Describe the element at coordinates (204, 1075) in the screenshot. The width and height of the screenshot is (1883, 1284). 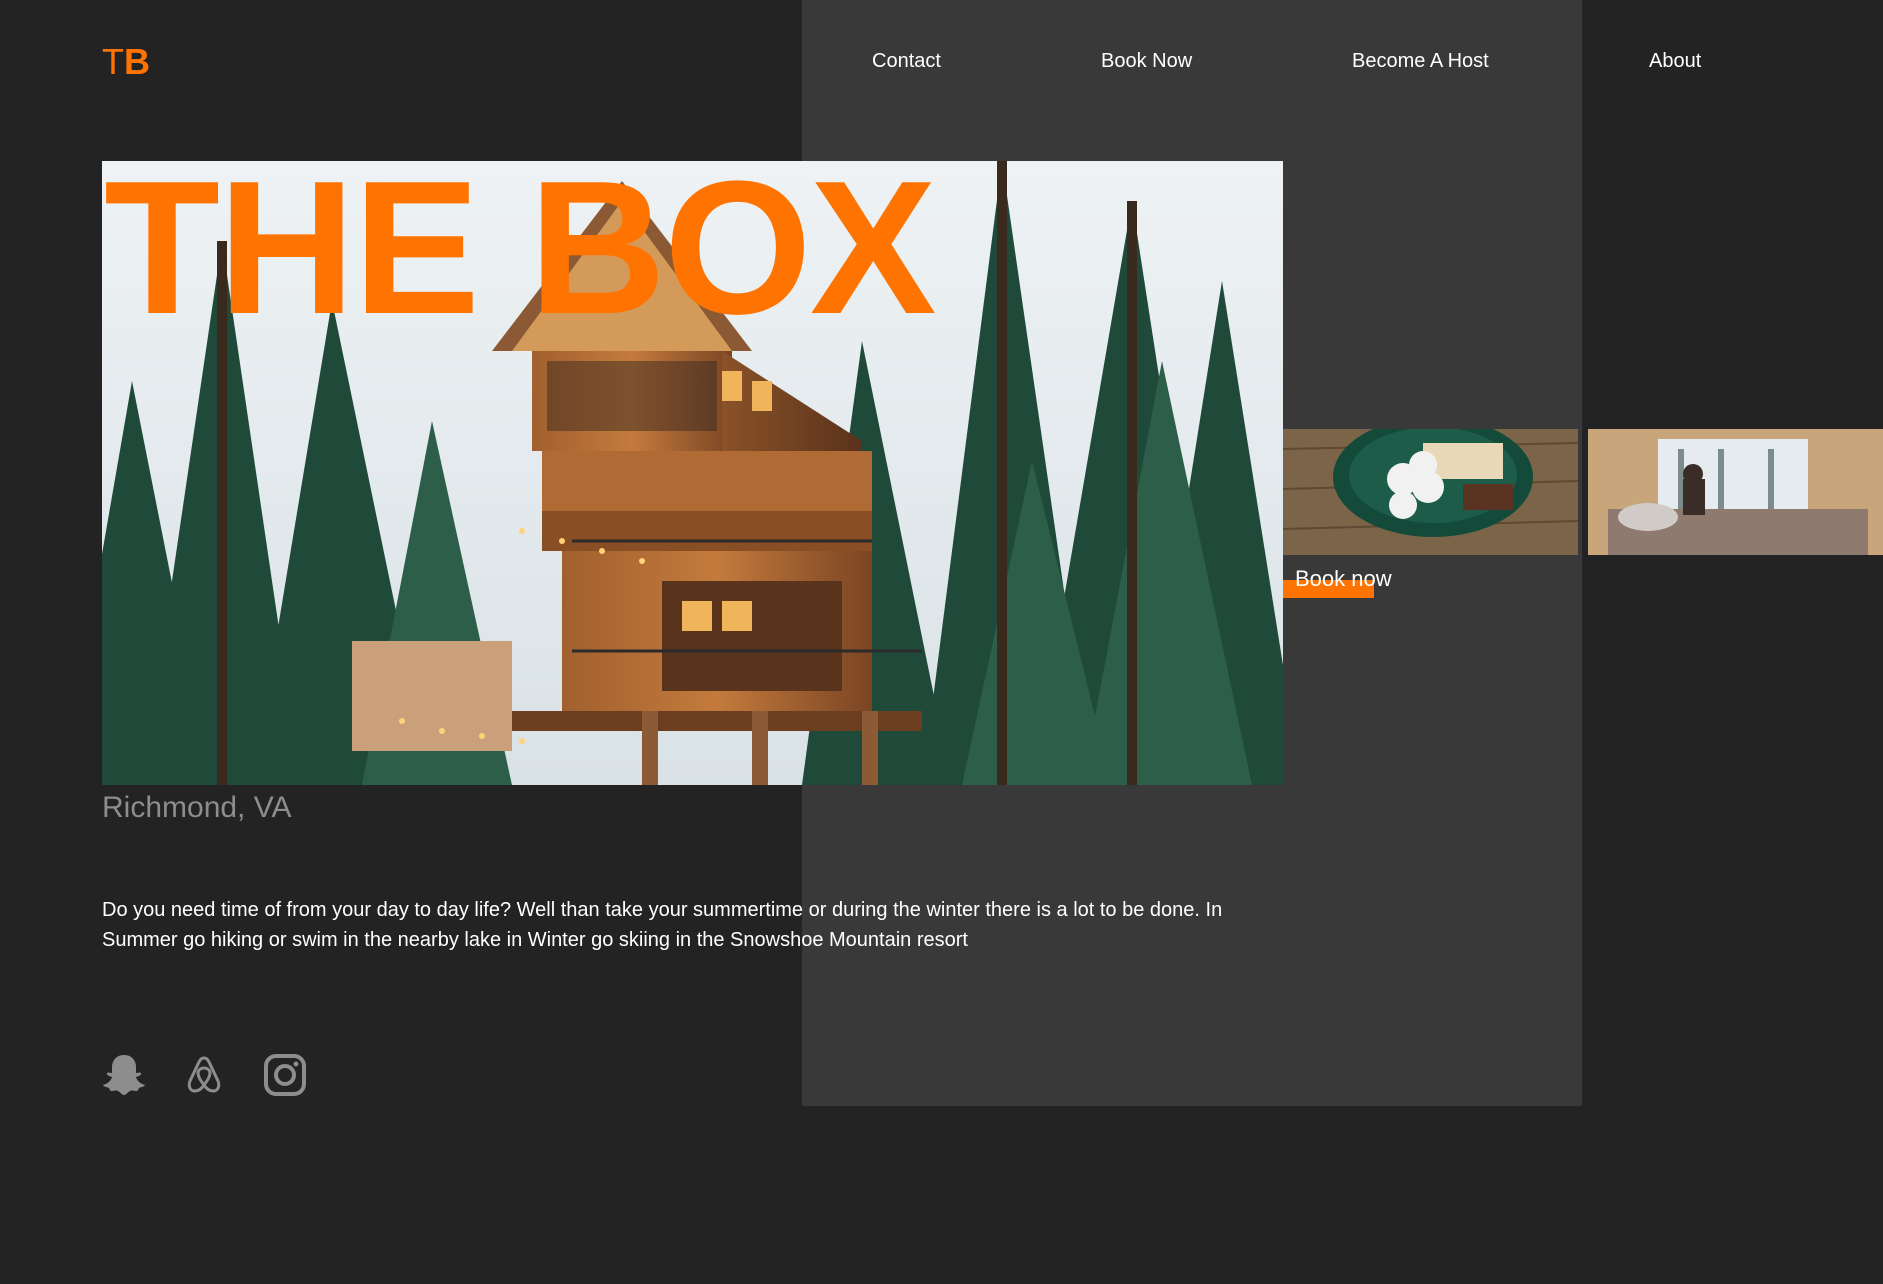
I see `airbnb-icon` at that location.